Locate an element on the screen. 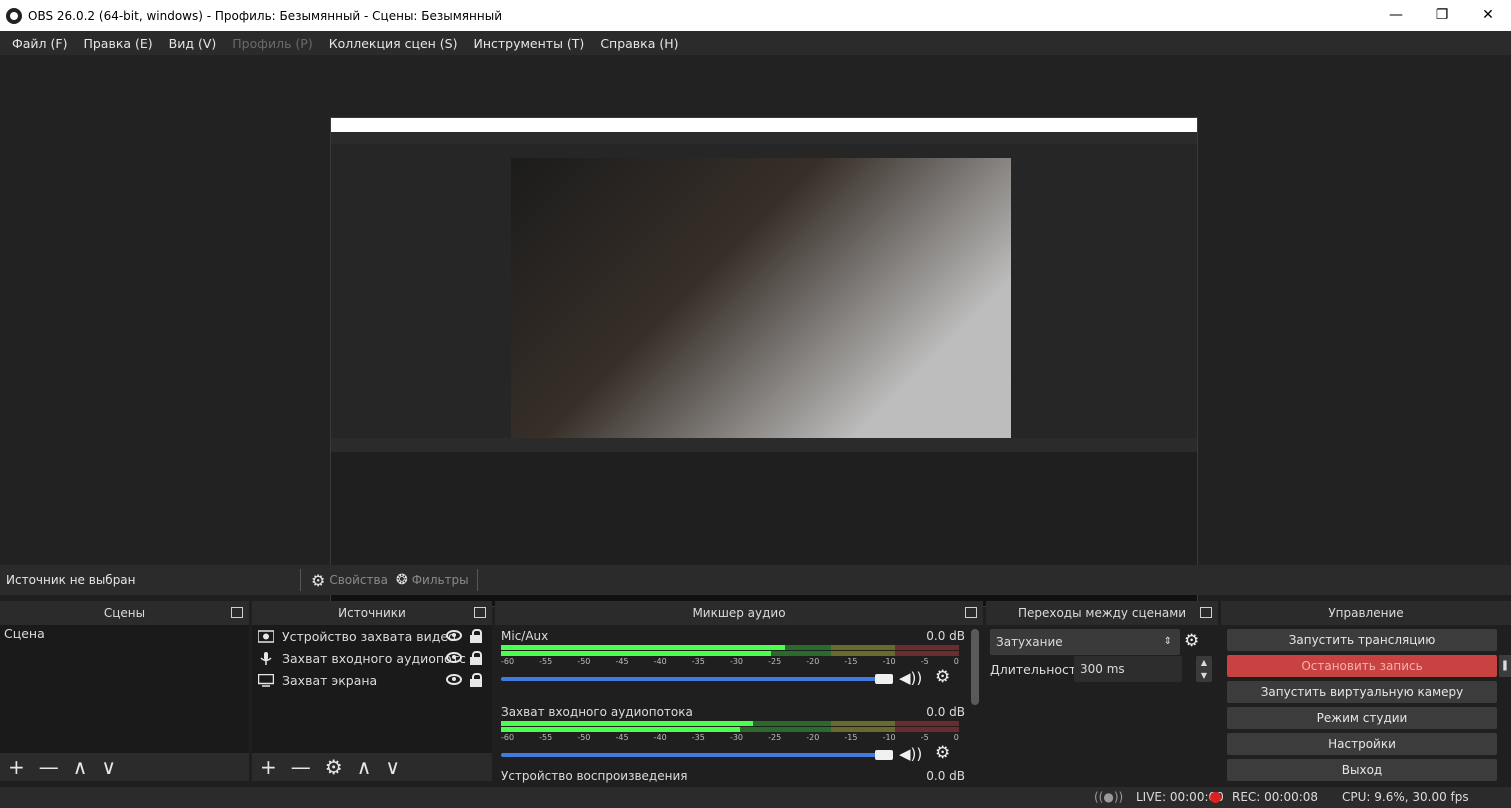  source-item-video-capture: Устройство захвата видео is located at coordinates (372, 636).